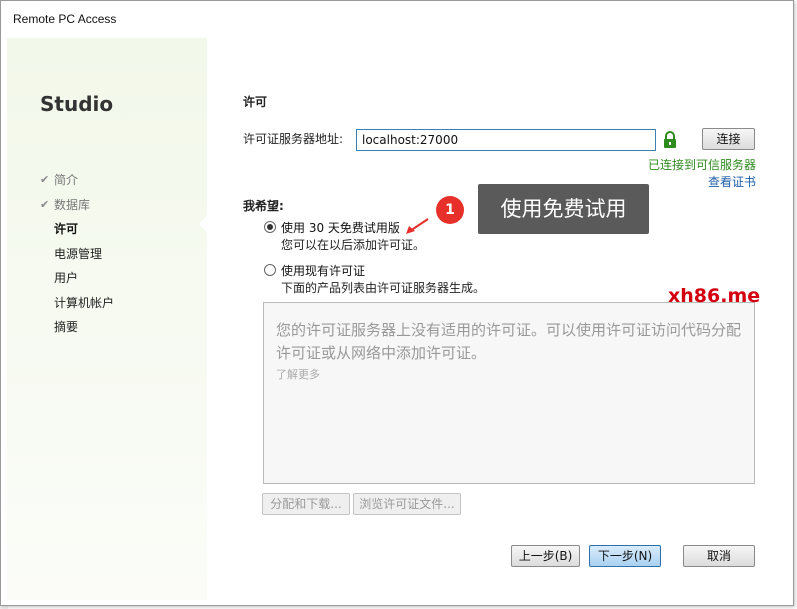  I want to click on studio-brand: Studio, so click(77, 104).